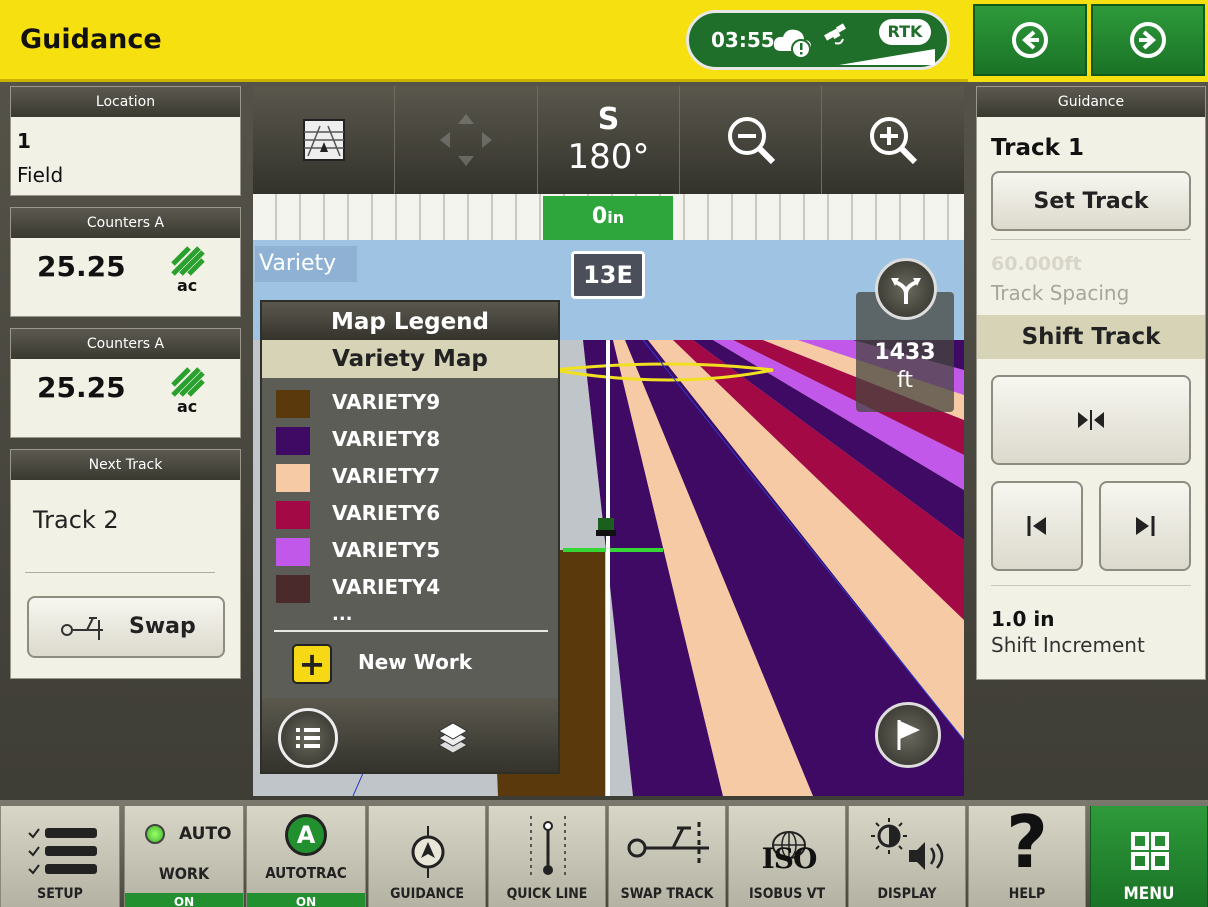 This screenshot has height=907, width=1208. I want to click on grid-menu-icon, so click(1150, 851).